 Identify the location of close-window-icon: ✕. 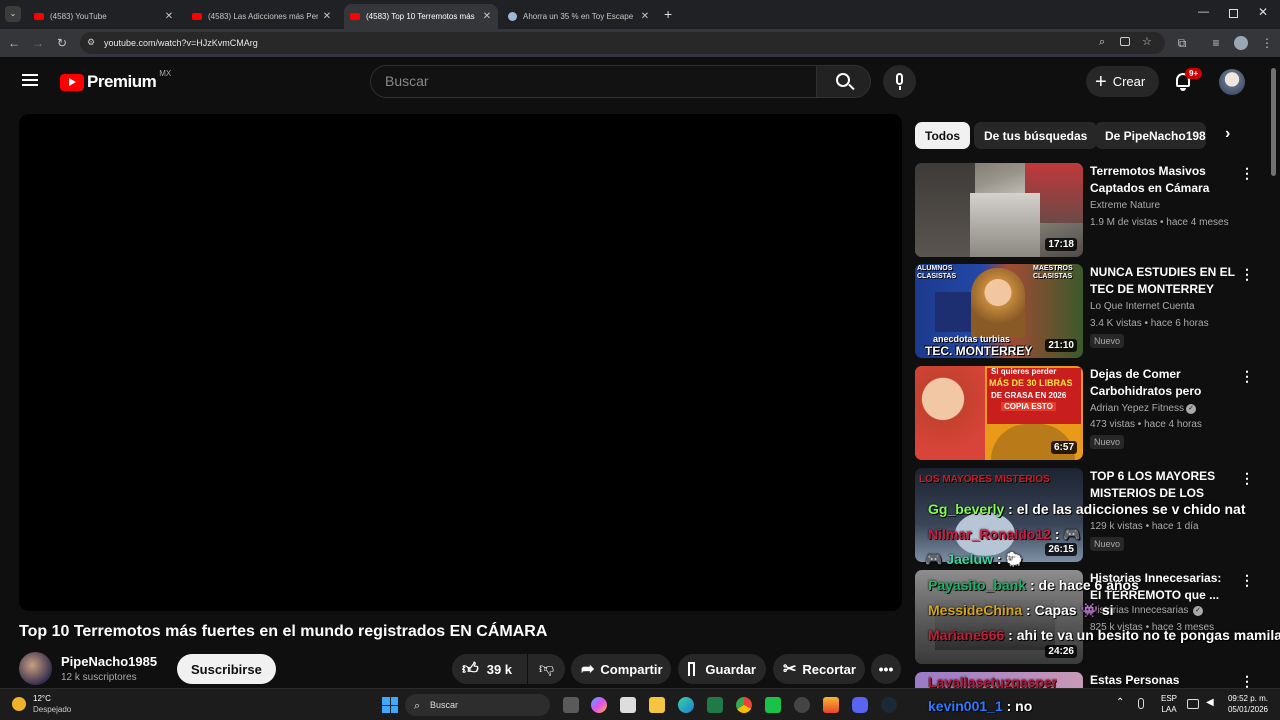
(1263, 12).